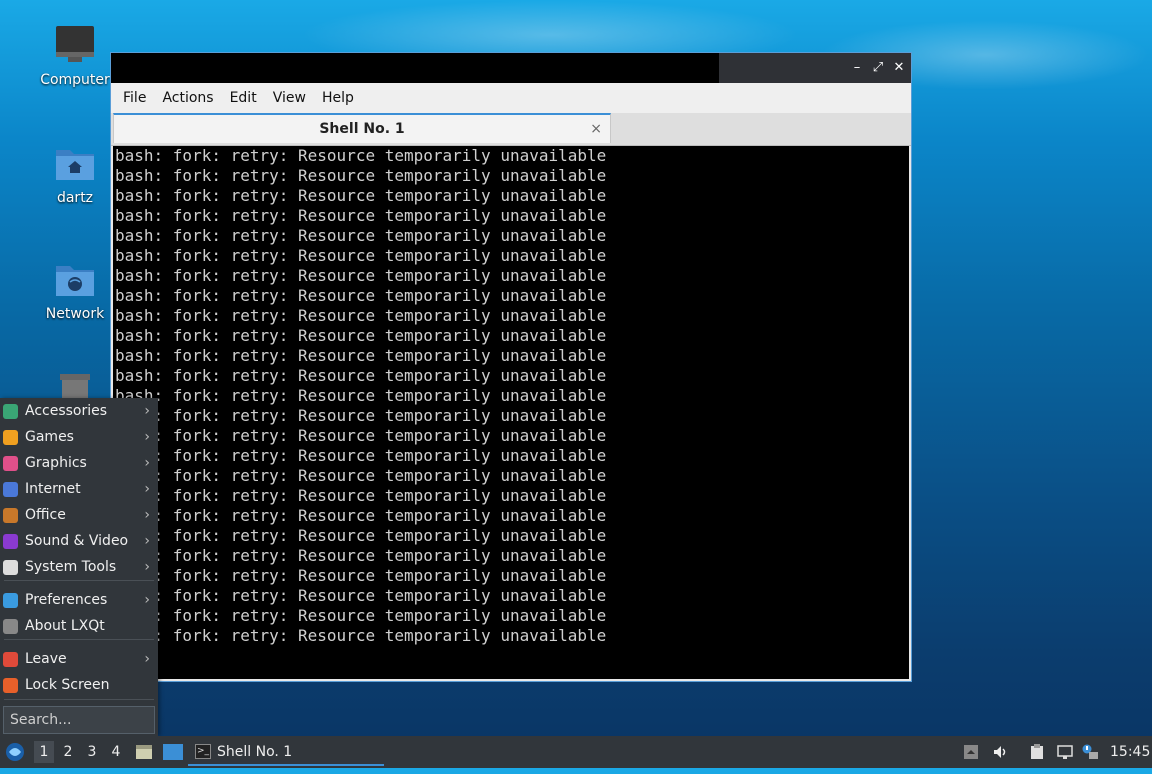 The height and width of the screenshot is (774, 1152). What do you see at coordinates (116, 752) in the screenshot?
I see `workspace-4: 4` at bounding box center [116, 752].